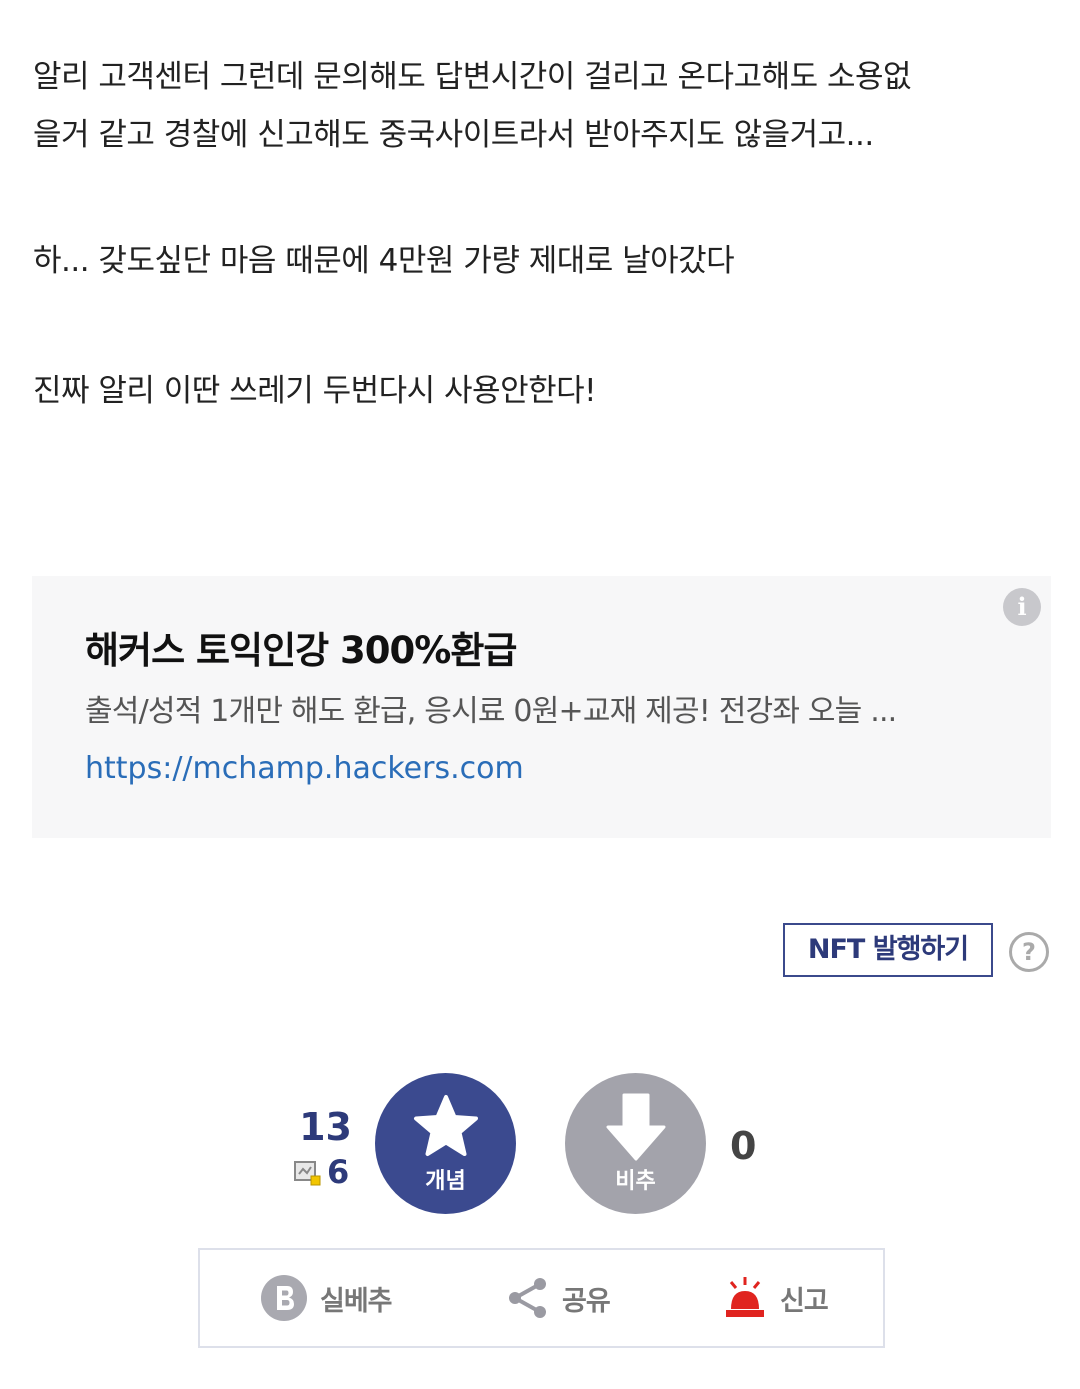 This screenshot has width=1080, height=1389. Describe the element at coordinates (338, 1172) in the screenshot. I see `fixed-upvote-count: 6` at that location.